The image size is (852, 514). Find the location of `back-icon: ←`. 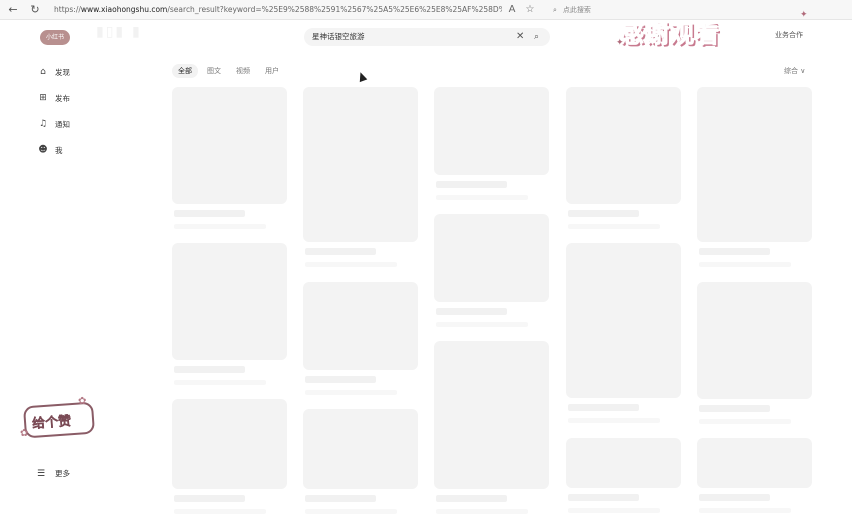

back-icon: ← is located at coordinates (13, 10).